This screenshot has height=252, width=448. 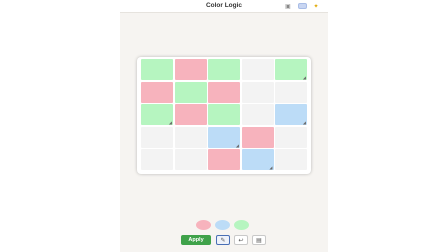 What do you see at coordinates (241, 240) in the screenshot?
I see `undo-icon: ↩` at bounding box center [241, 240].